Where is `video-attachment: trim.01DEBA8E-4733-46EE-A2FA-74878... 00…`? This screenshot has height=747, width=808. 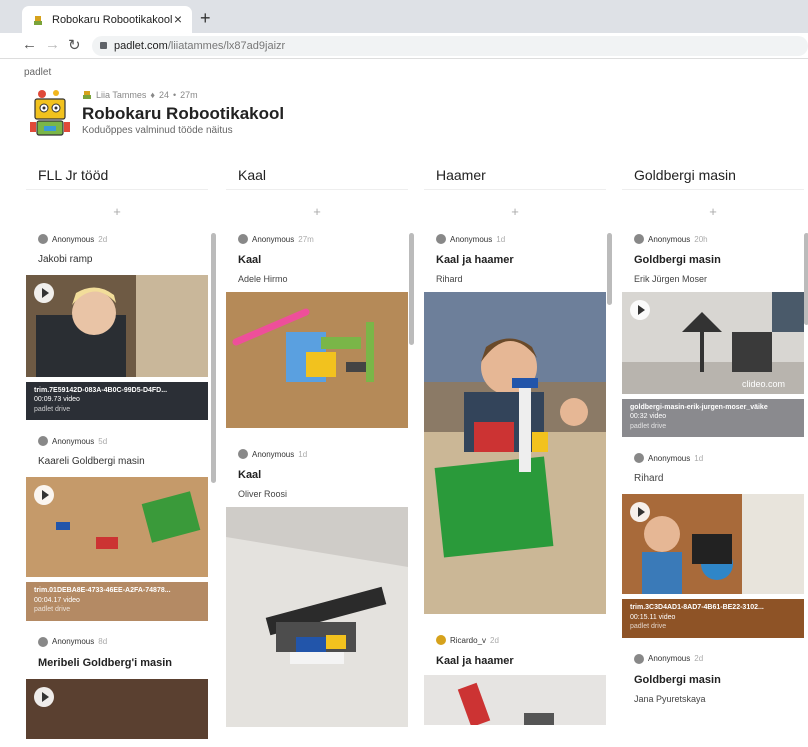 video-attachment: trim.01DEBA8E-4733-46EE-A2FA-74878... 00… is located at coordinates (117, 549).